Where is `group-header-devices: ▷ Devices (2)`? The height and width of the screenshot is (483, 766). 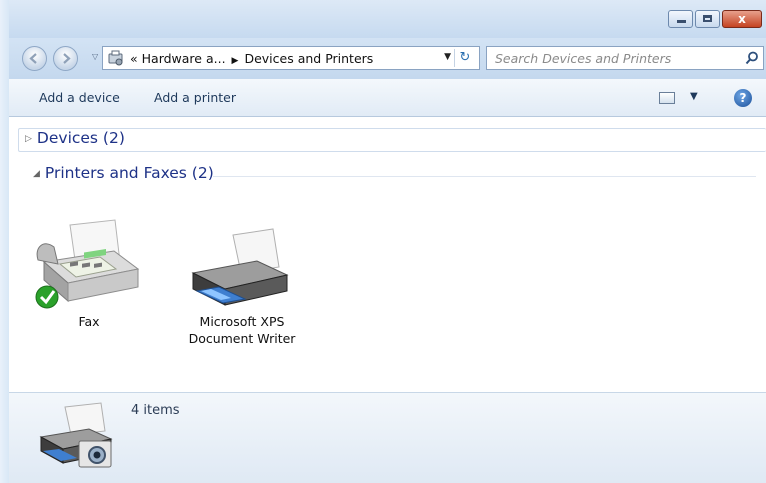
group-header-devices: ▷ Devices (2) is located at coordinates (392, 140).